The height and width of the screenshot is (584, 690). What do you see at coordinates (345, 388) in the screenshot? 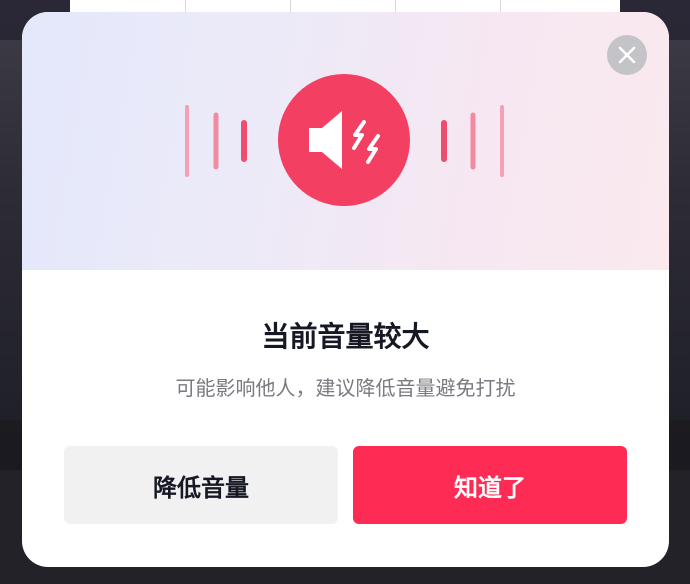
I see `dialog-subtitle: 可能影响他人，建议降低音量避免打扰` at bounding box center [345, 388].